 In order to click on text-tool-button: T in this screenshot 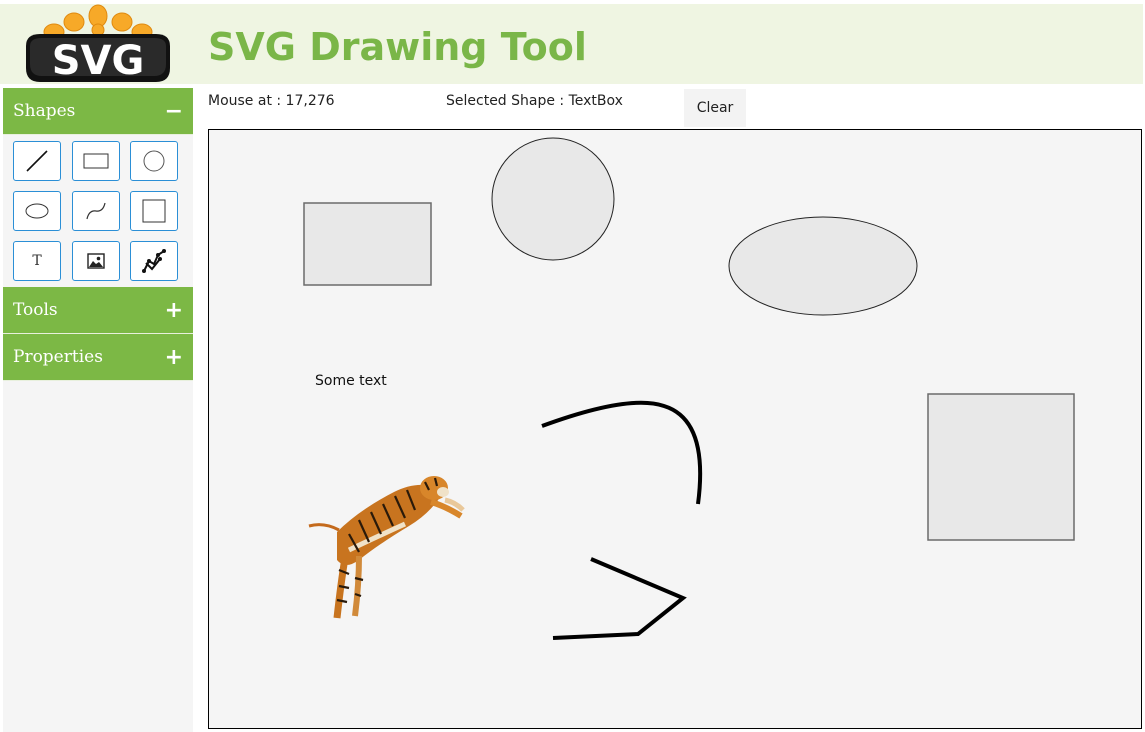, I will do `click(37, 261)`.